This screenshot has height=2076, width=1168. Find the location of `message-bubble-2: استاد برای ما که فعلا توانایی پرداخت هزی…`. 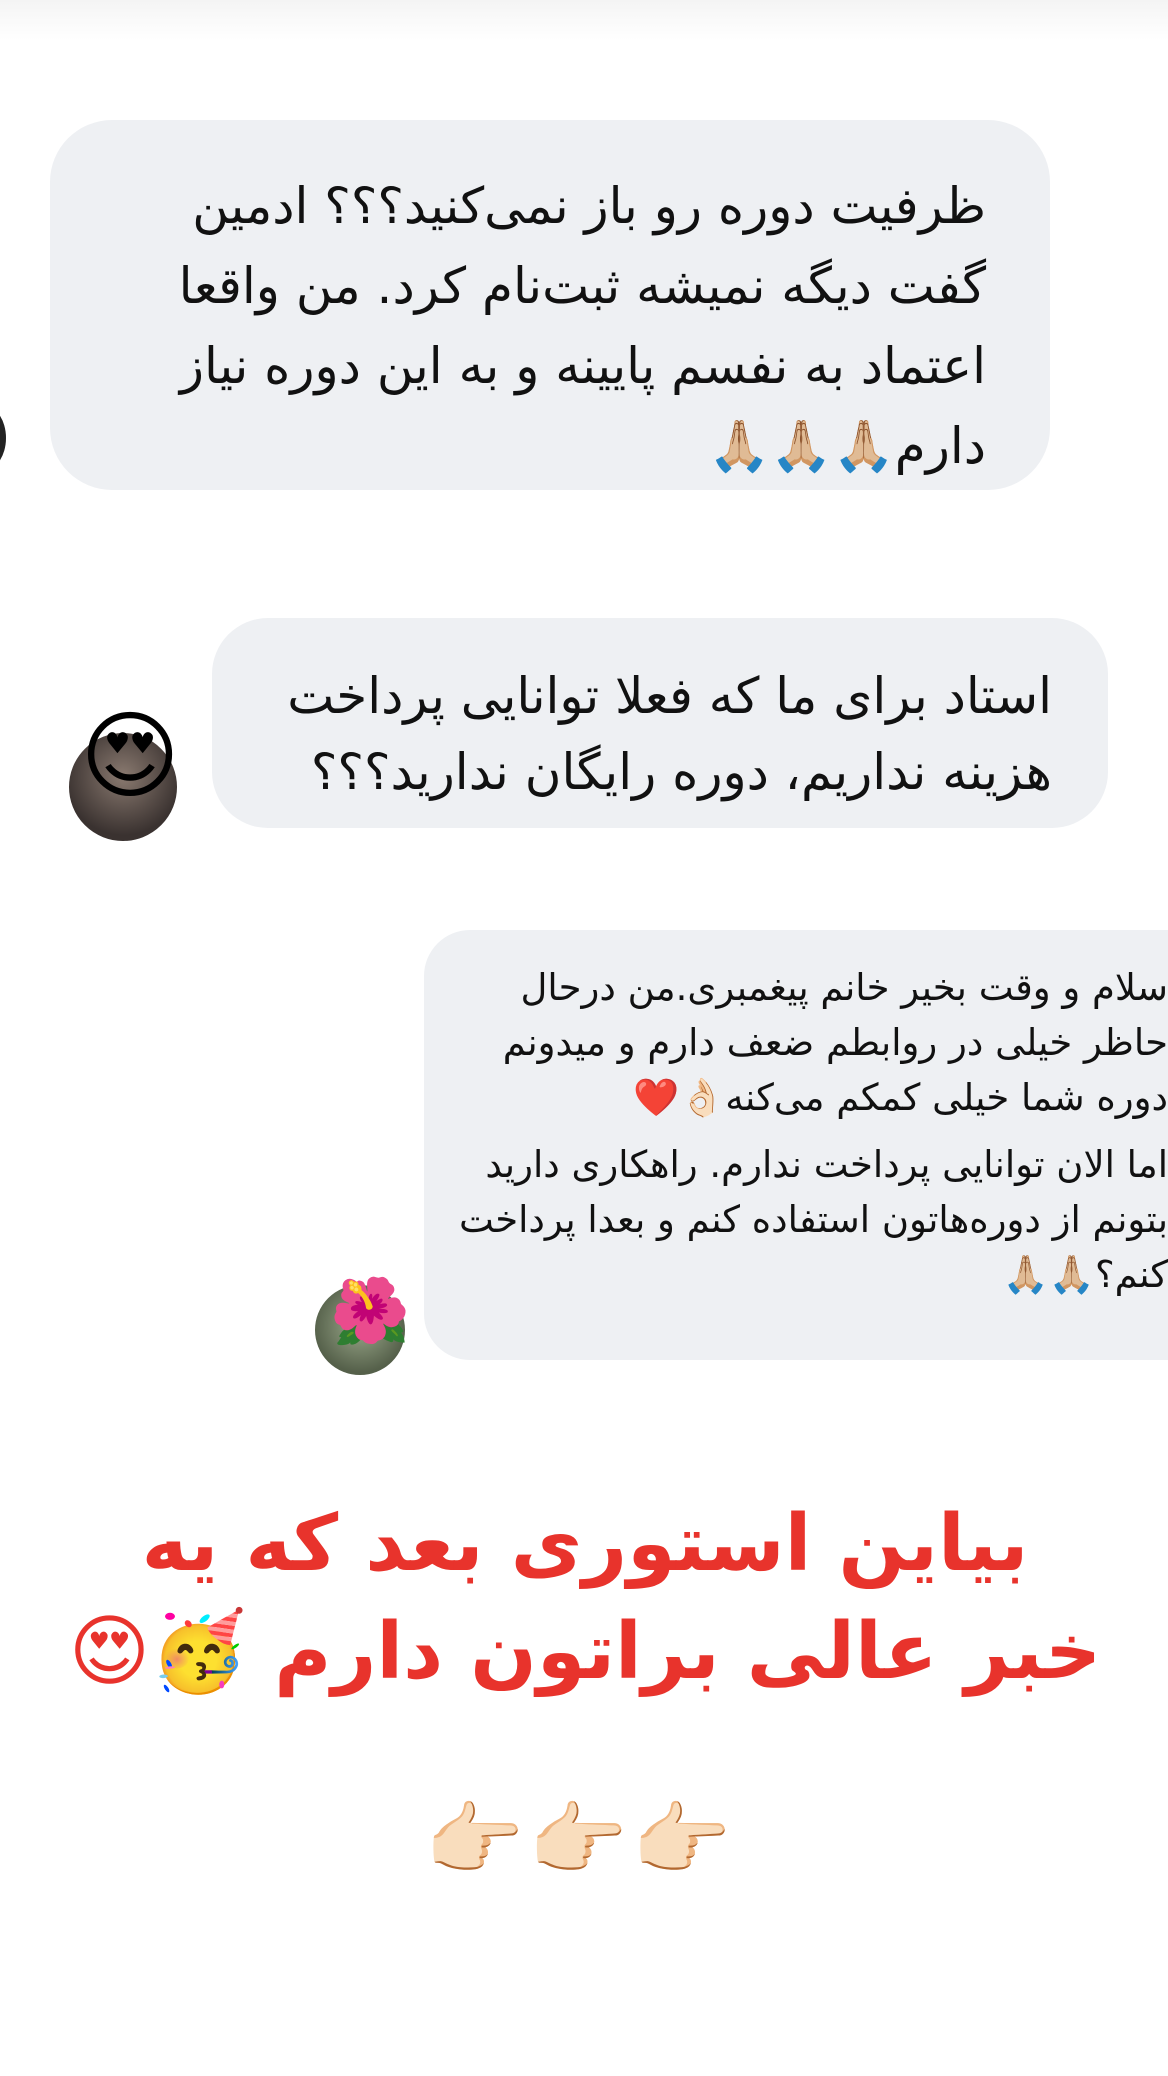

message-bubble-2: استاد برای ما که فعلا توانایی پرداخت هزی… is located at coordinates (660, 723).